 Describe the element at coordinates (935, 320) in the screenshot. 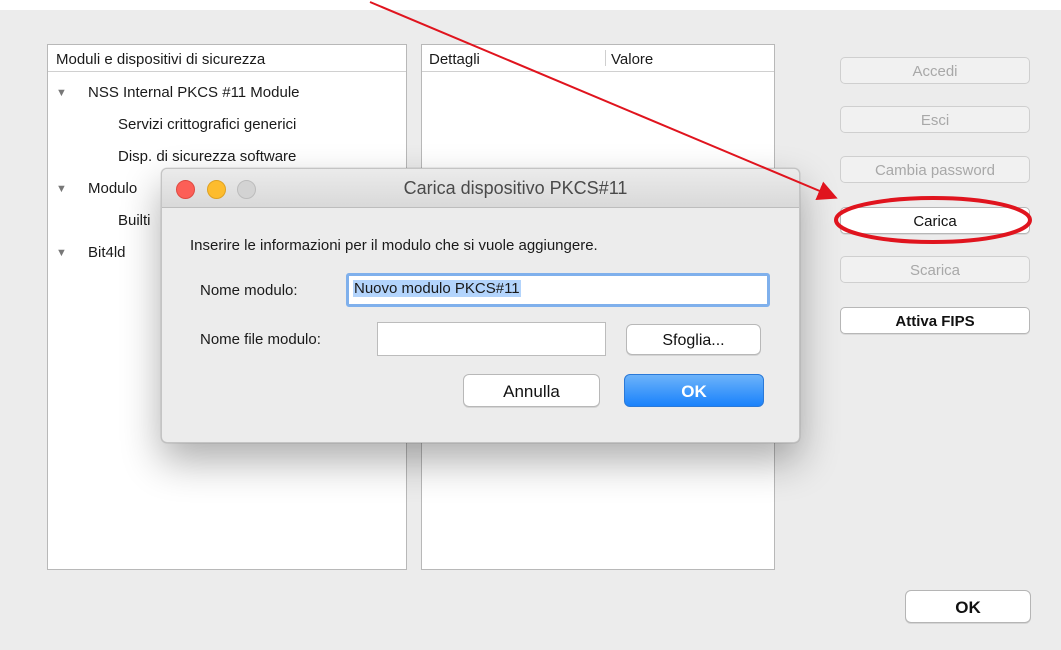

I see `attiva-fips-button: Attiva FIPS` at that location.